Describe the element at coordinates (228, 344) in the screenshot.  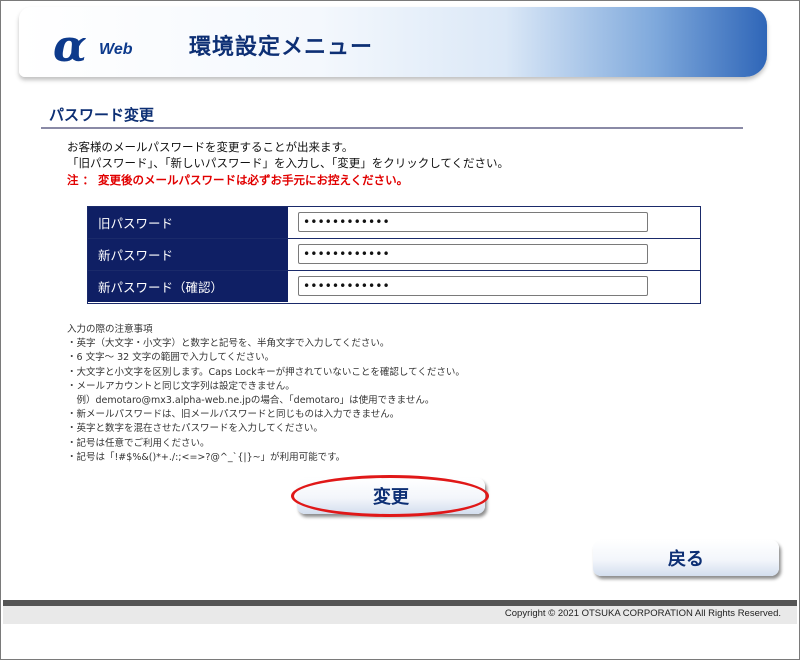
I see `note-item: ・英字（大文字・小文字）と数字と記号を、半角文字で入力してください。` at that location.